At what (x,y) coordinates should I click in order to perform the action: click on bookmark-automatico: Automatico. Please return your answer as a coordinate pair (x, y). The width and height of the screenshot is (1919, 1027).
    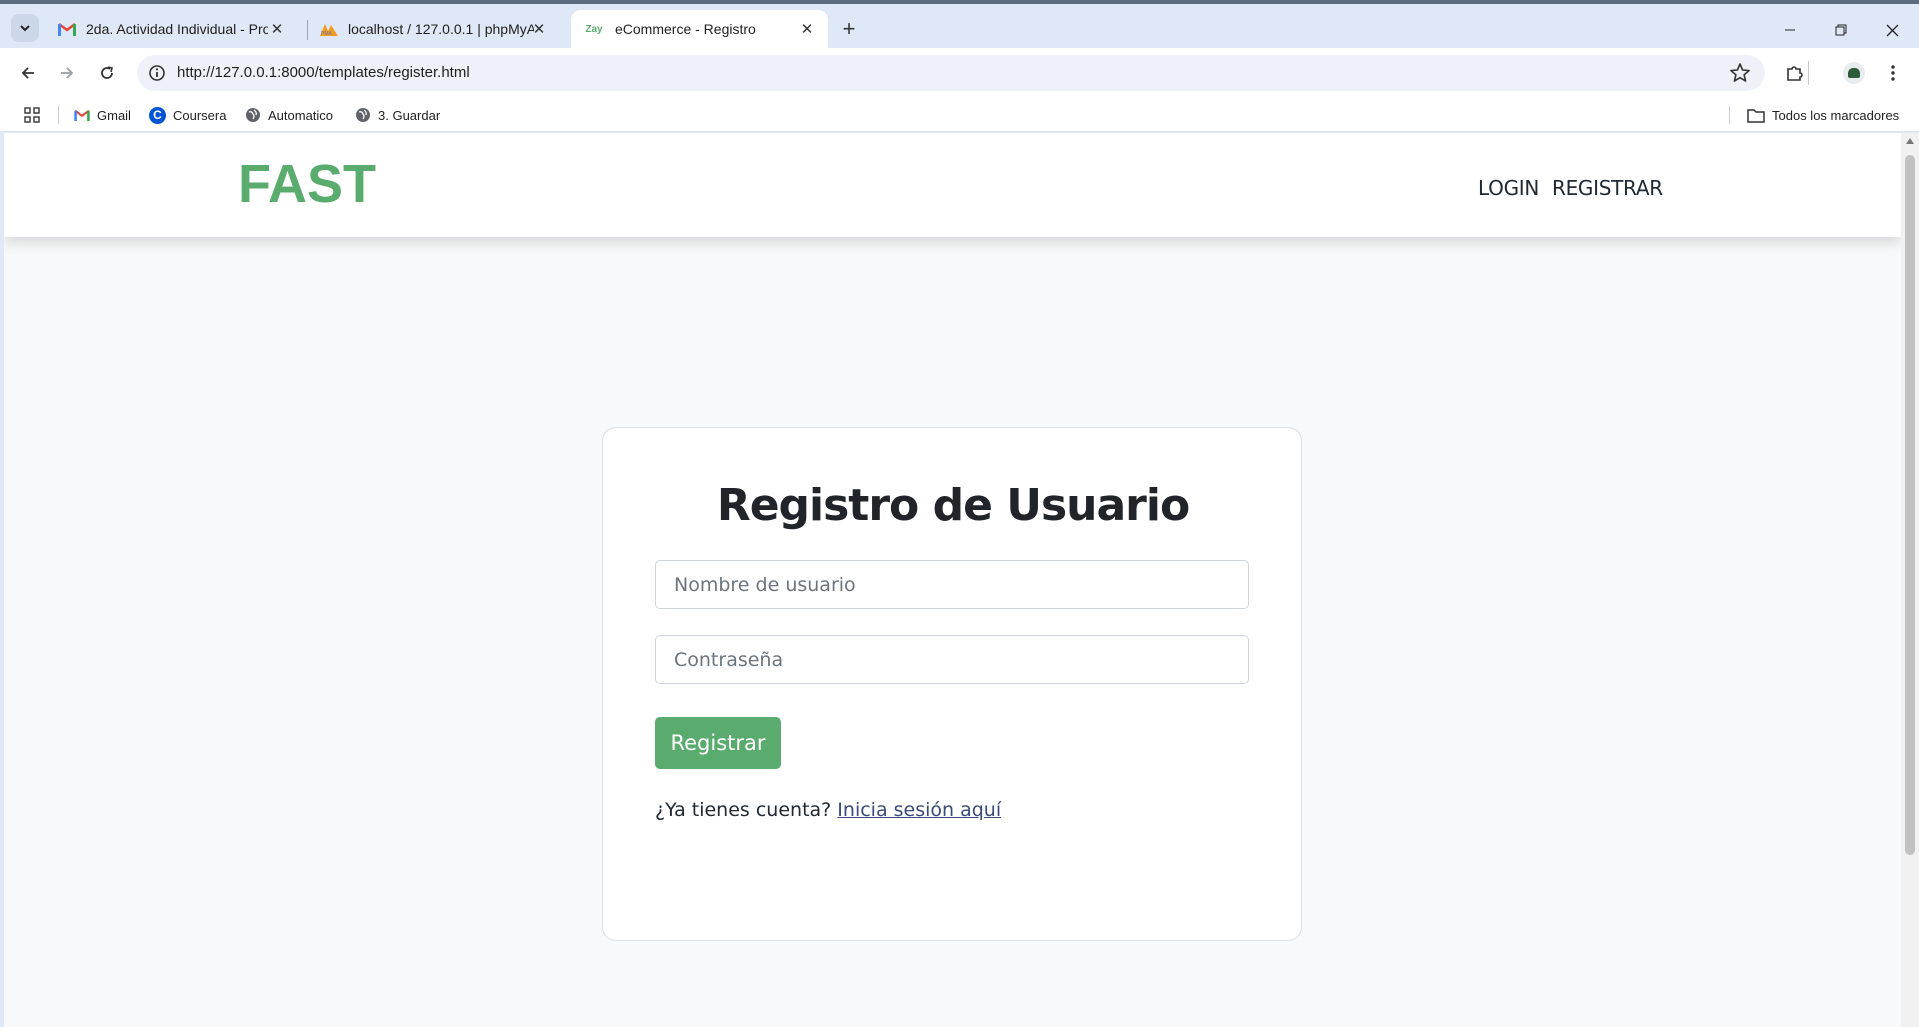
    Looking at the image, I should click on (289, 115).